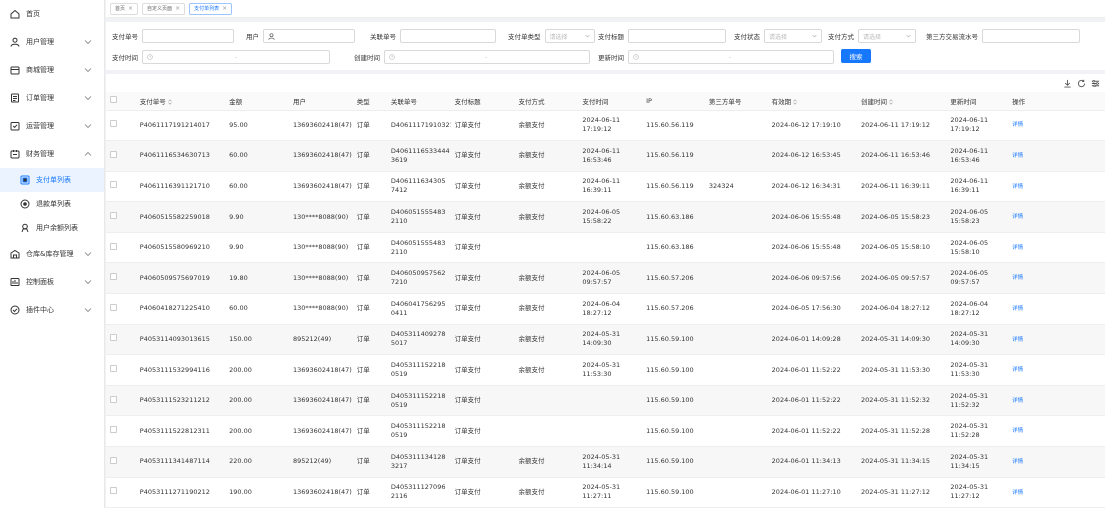  I want to click on tab-2: 支付单列表 ×, so click(211, 8).